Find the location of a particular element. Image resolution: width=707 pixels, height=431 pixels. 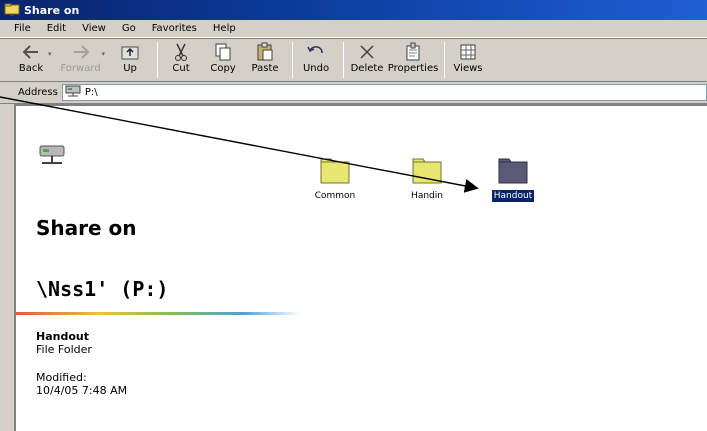

properties-button: Properties is located at coordinates (413, 58).